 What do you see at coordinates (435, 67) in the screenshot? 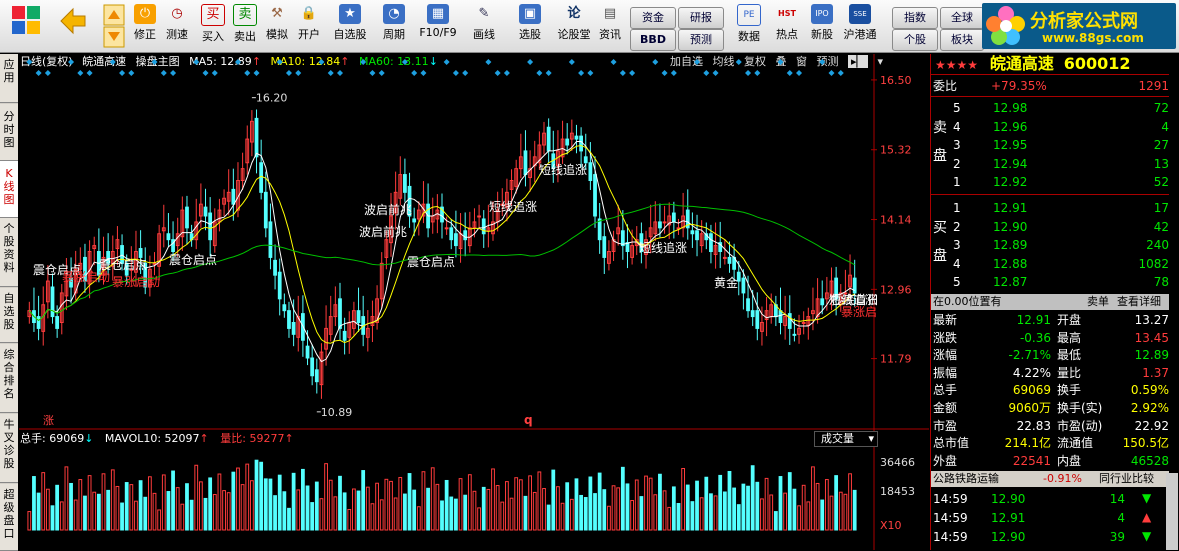
I see `signal-diamond-row` at bounding box center [435, 67].